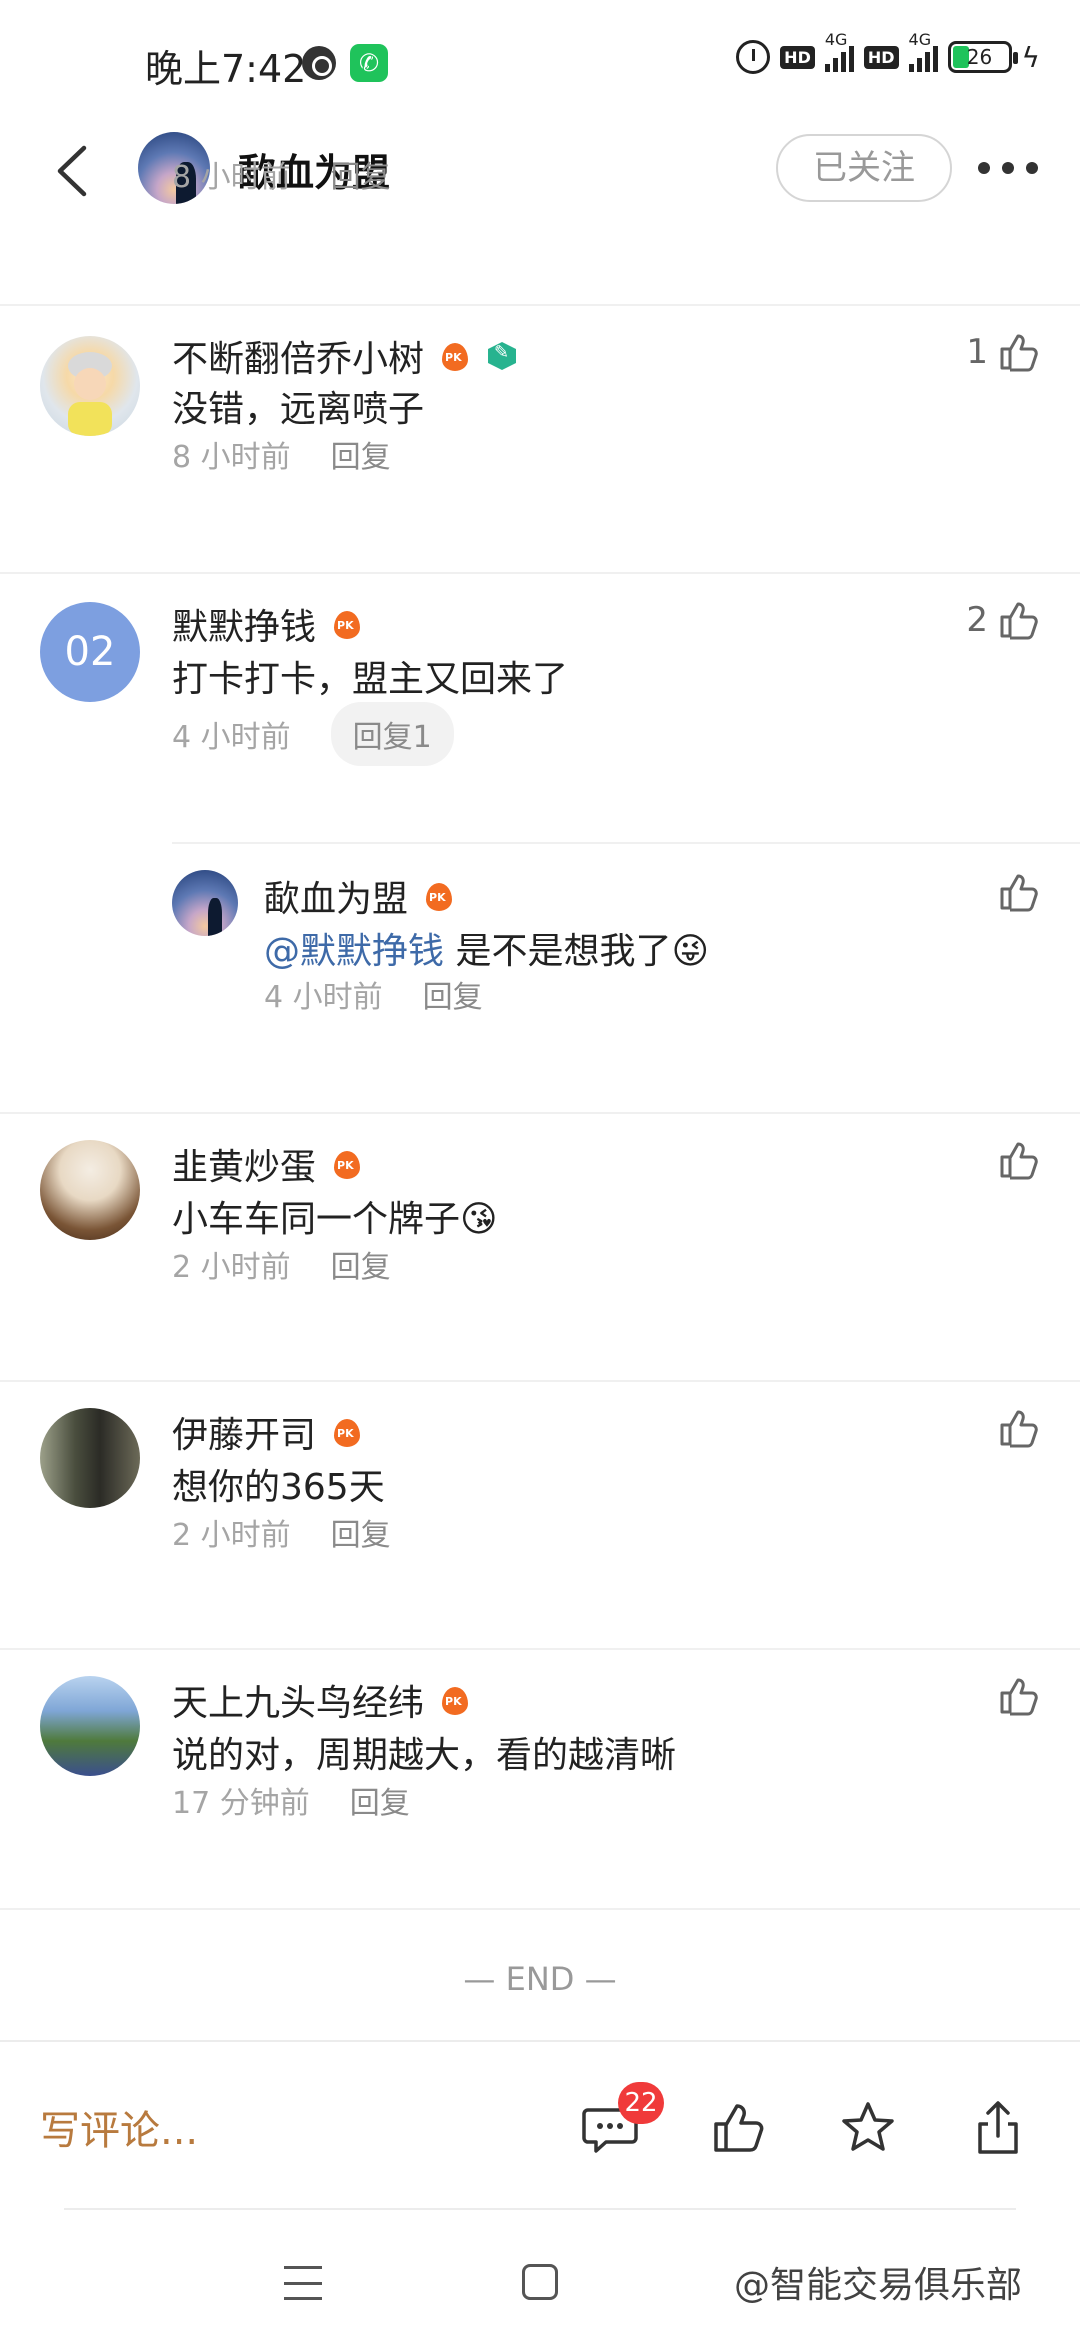 The width and height of the screenshot is (1080, 2340). Describe the element at coordinates (641, 2103) in the screenshot. I see `comment-count-badge: 22` at that location.